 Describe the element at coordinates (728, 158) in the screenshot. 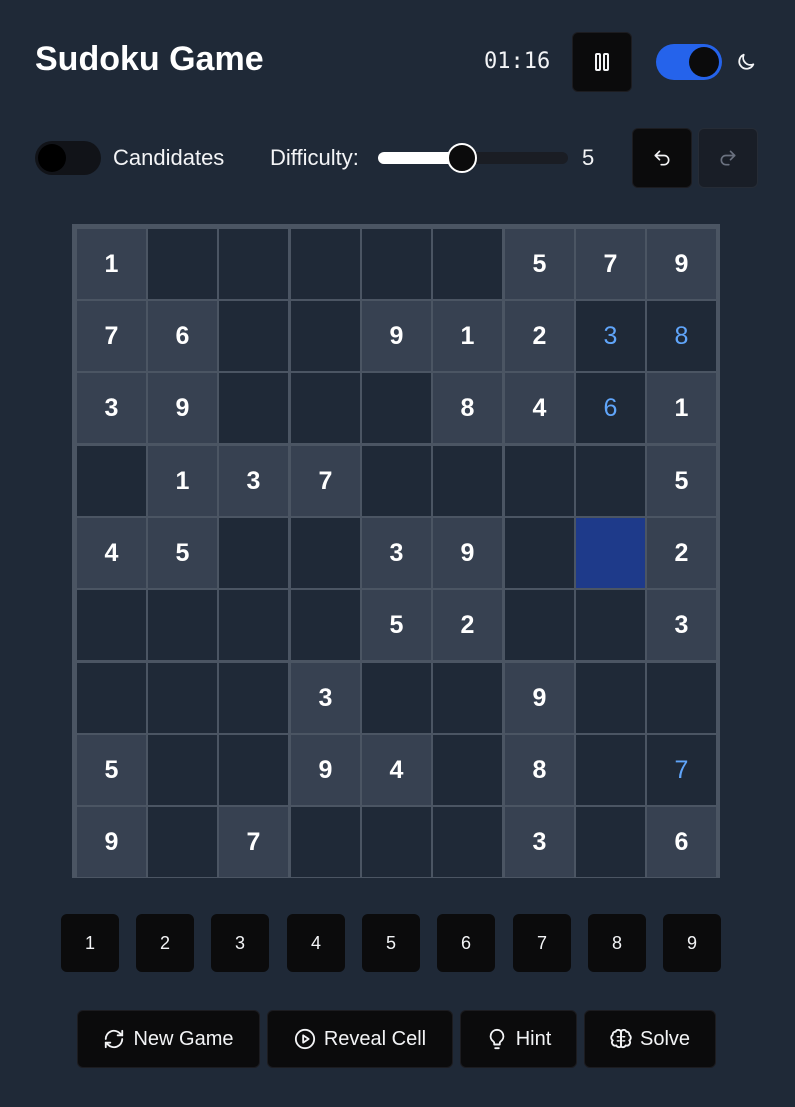

I see `redo-button` at that location.